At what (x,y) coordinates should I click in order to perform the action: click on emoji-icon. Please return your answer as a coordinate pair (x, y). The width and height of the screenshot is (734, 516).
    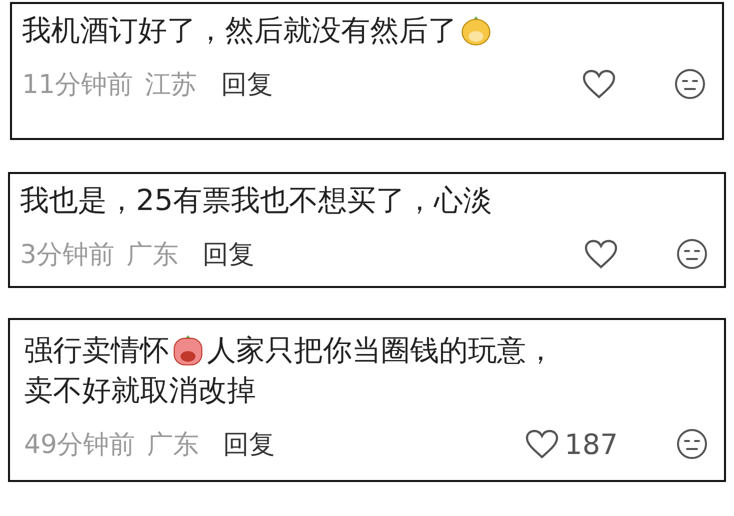
    Looking at the image, I should click on (188, 350).